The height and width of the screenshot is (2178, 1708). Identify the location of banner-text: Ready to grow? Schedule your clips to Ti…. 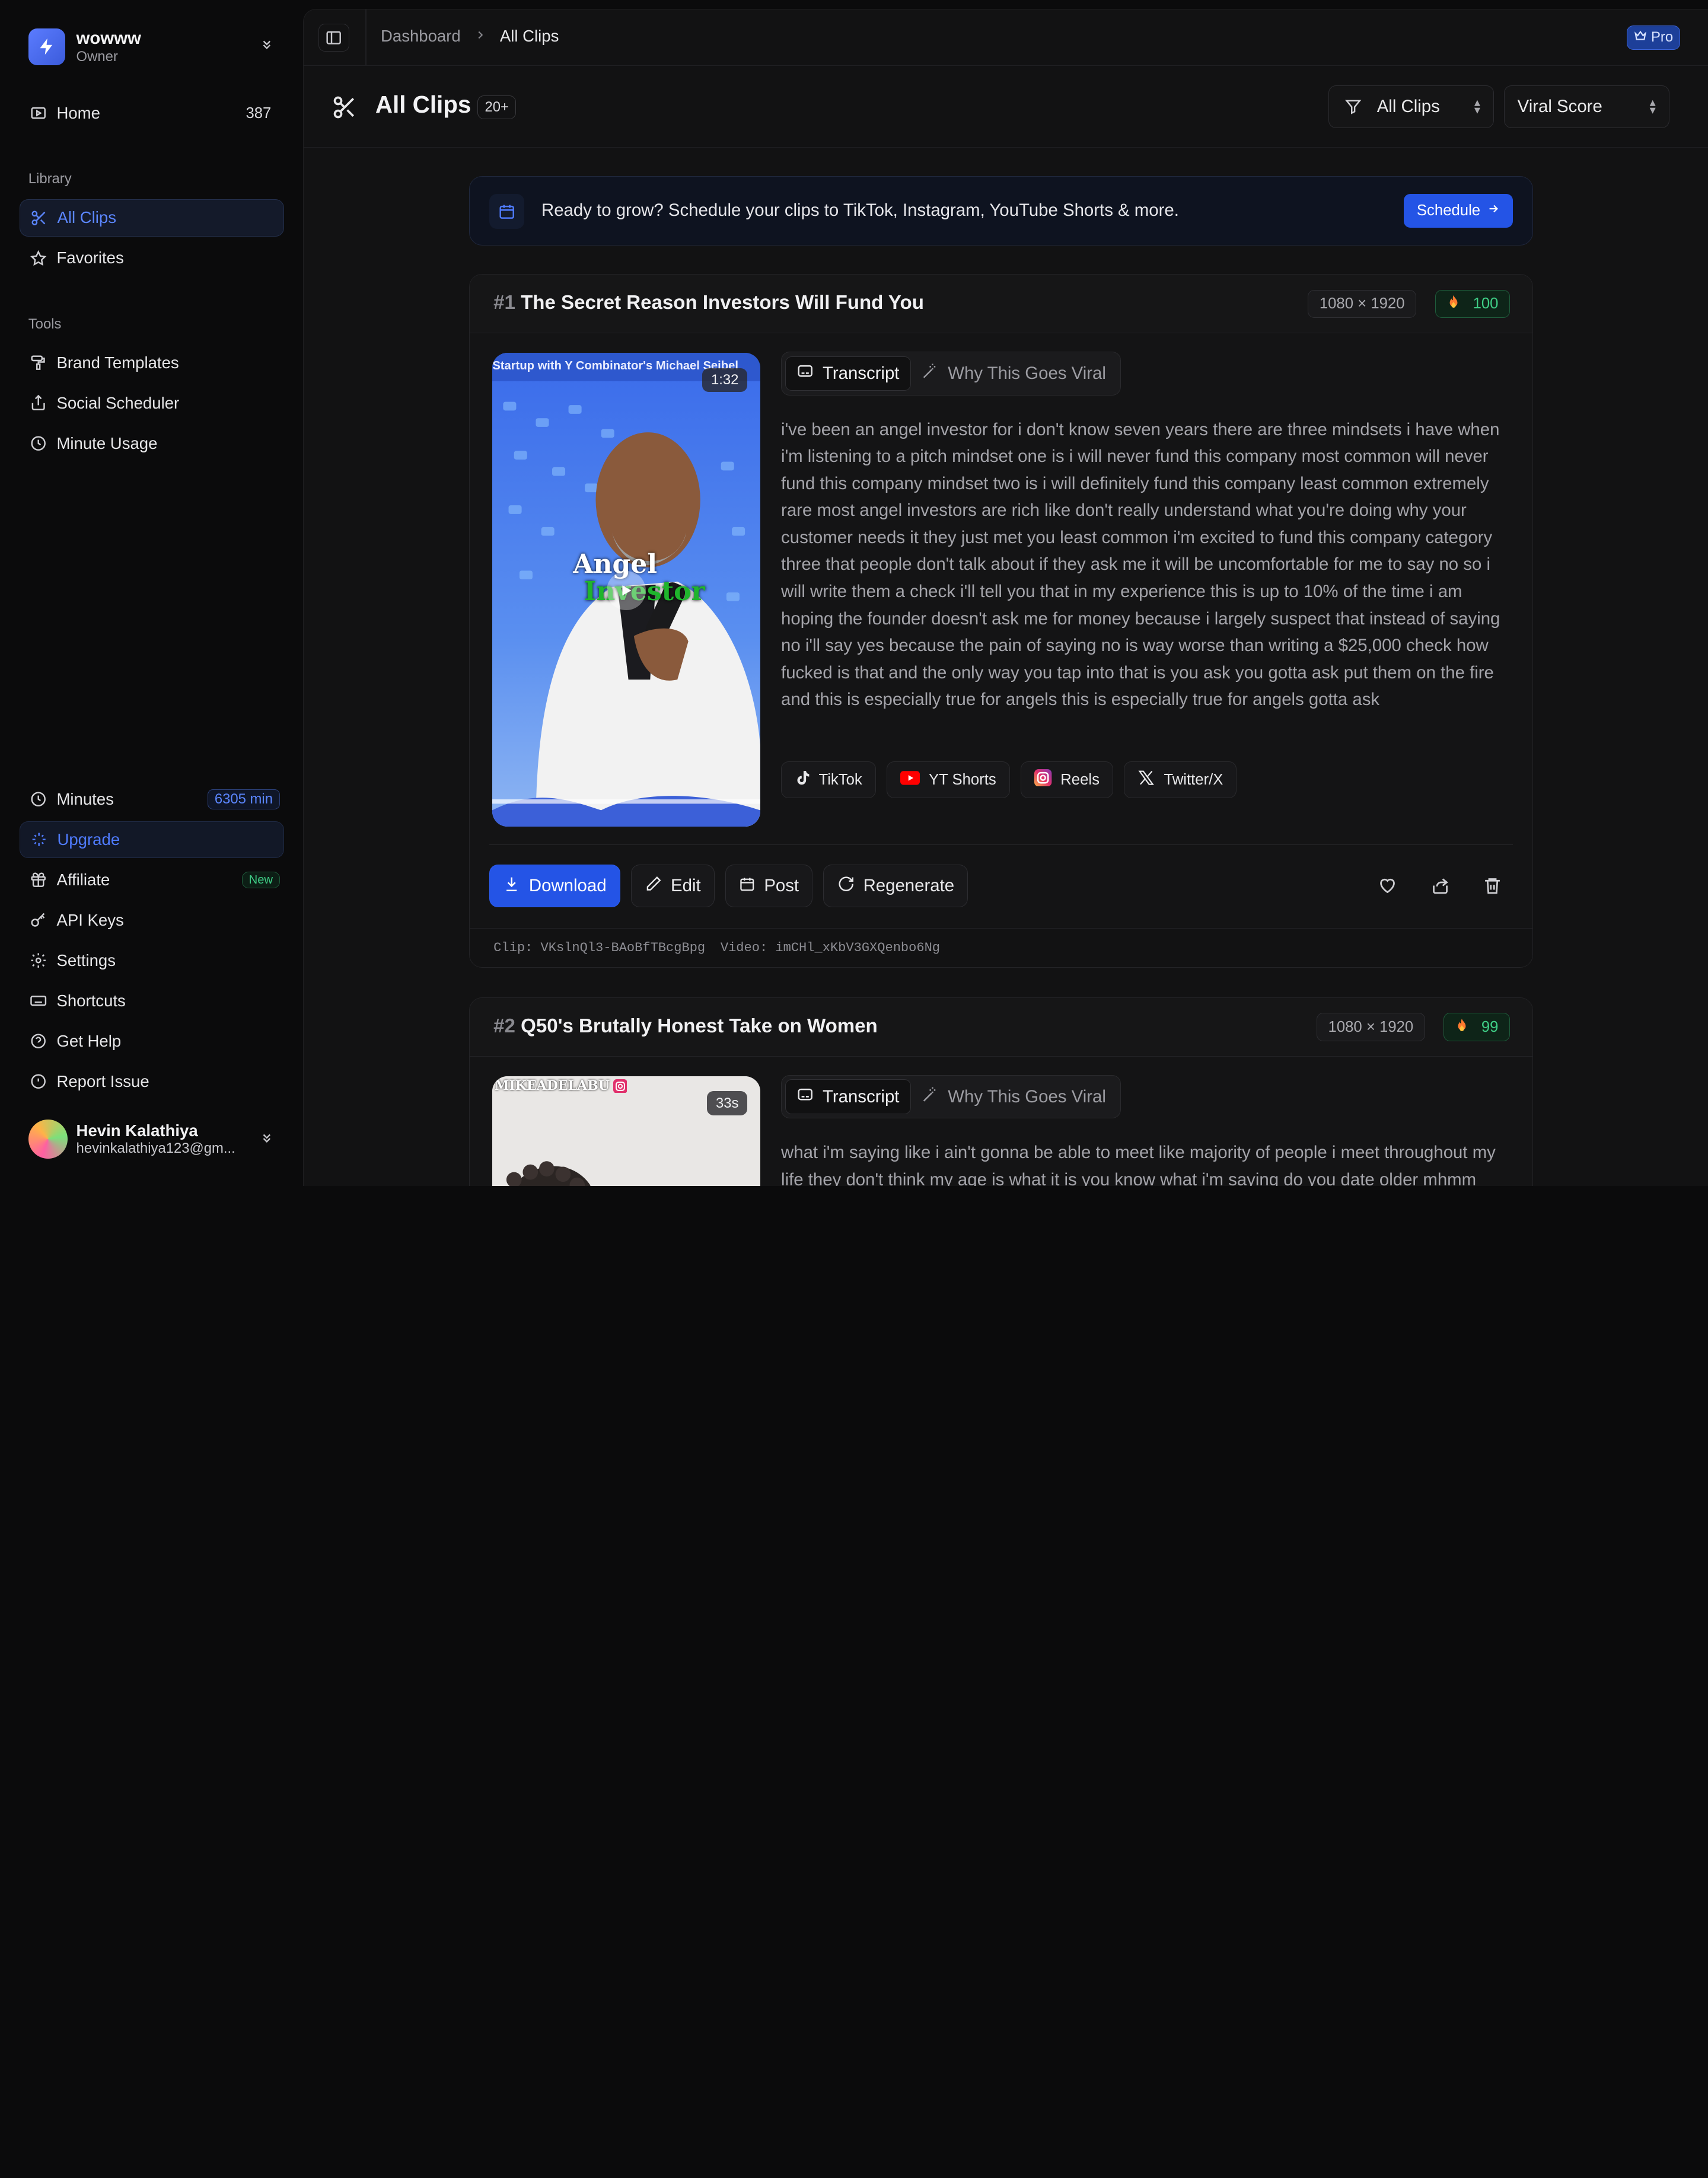
(860, 211).